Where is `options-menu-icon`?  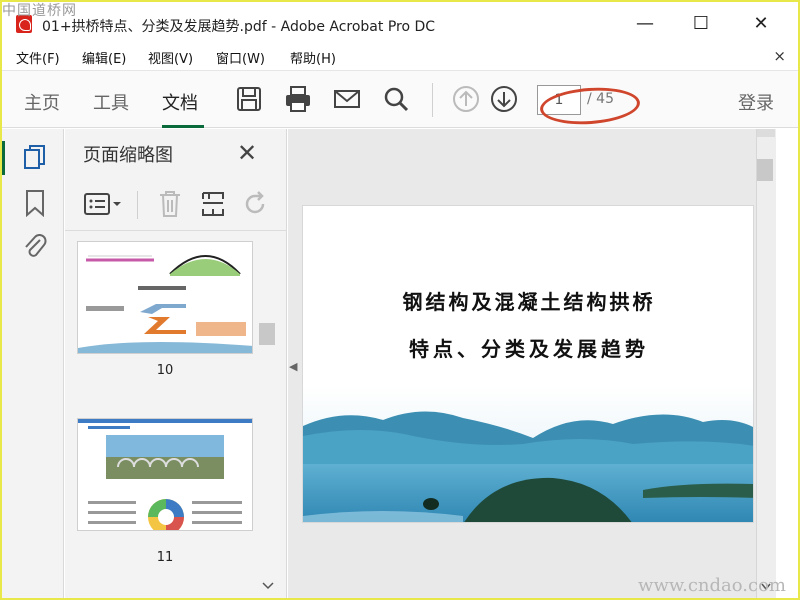 options-menu-icon is located at coordinates (103, 204).